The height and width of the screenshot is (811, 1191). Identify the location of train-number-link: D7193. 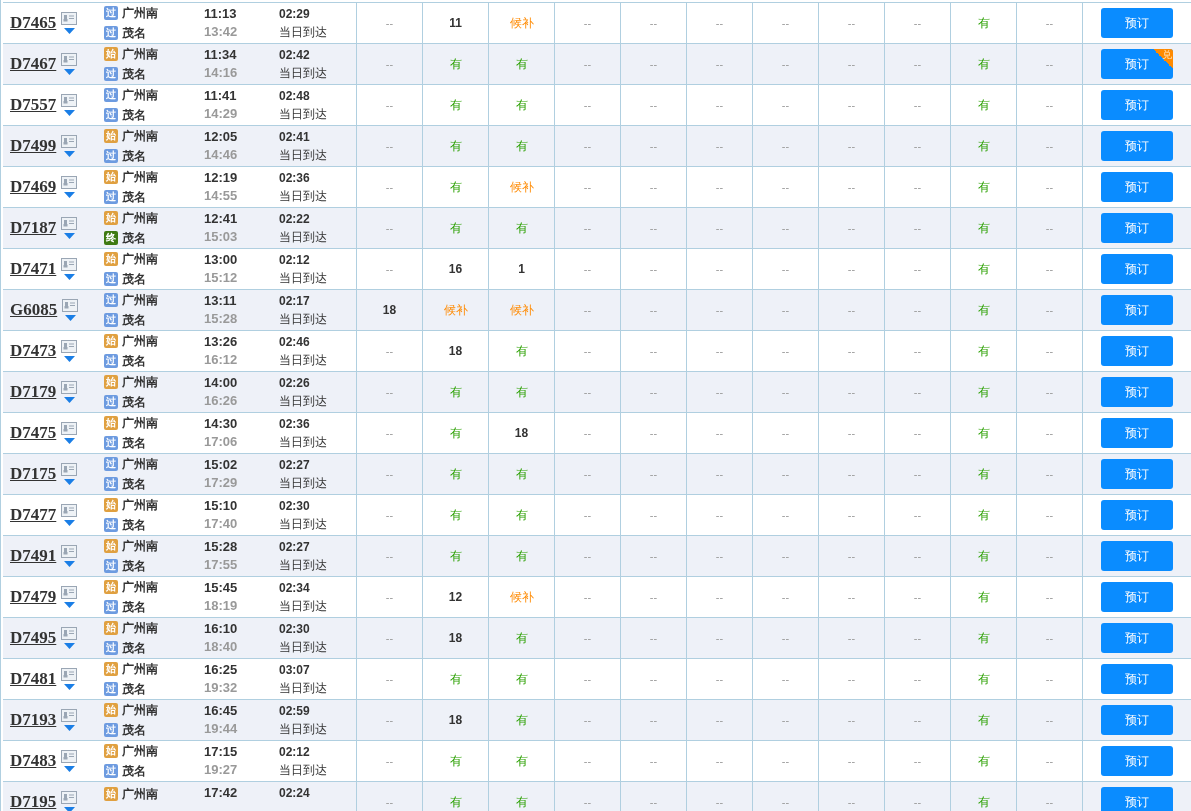
(33, 720).